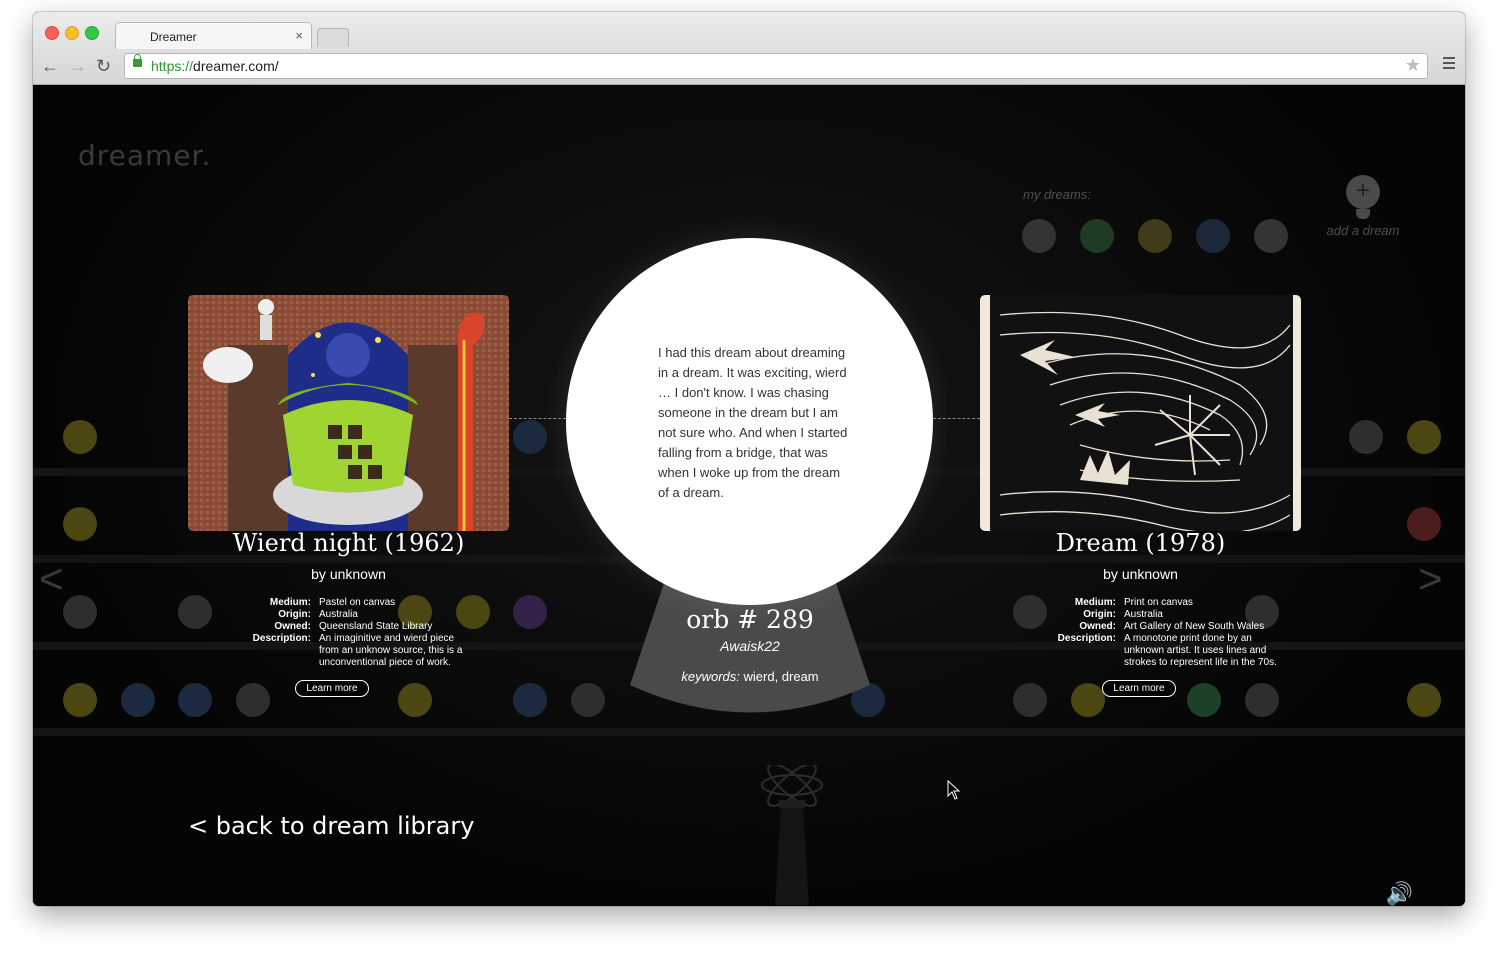  What do you see at coordinates (1363, 214) in the screenshot?
I see `add-dream-stem` at bounding box center [1363, 214].